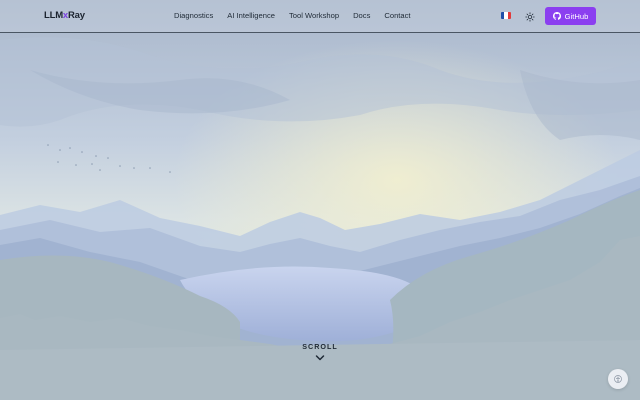  I want to click on scroll-hint: SCROLL, so click(320, 352).